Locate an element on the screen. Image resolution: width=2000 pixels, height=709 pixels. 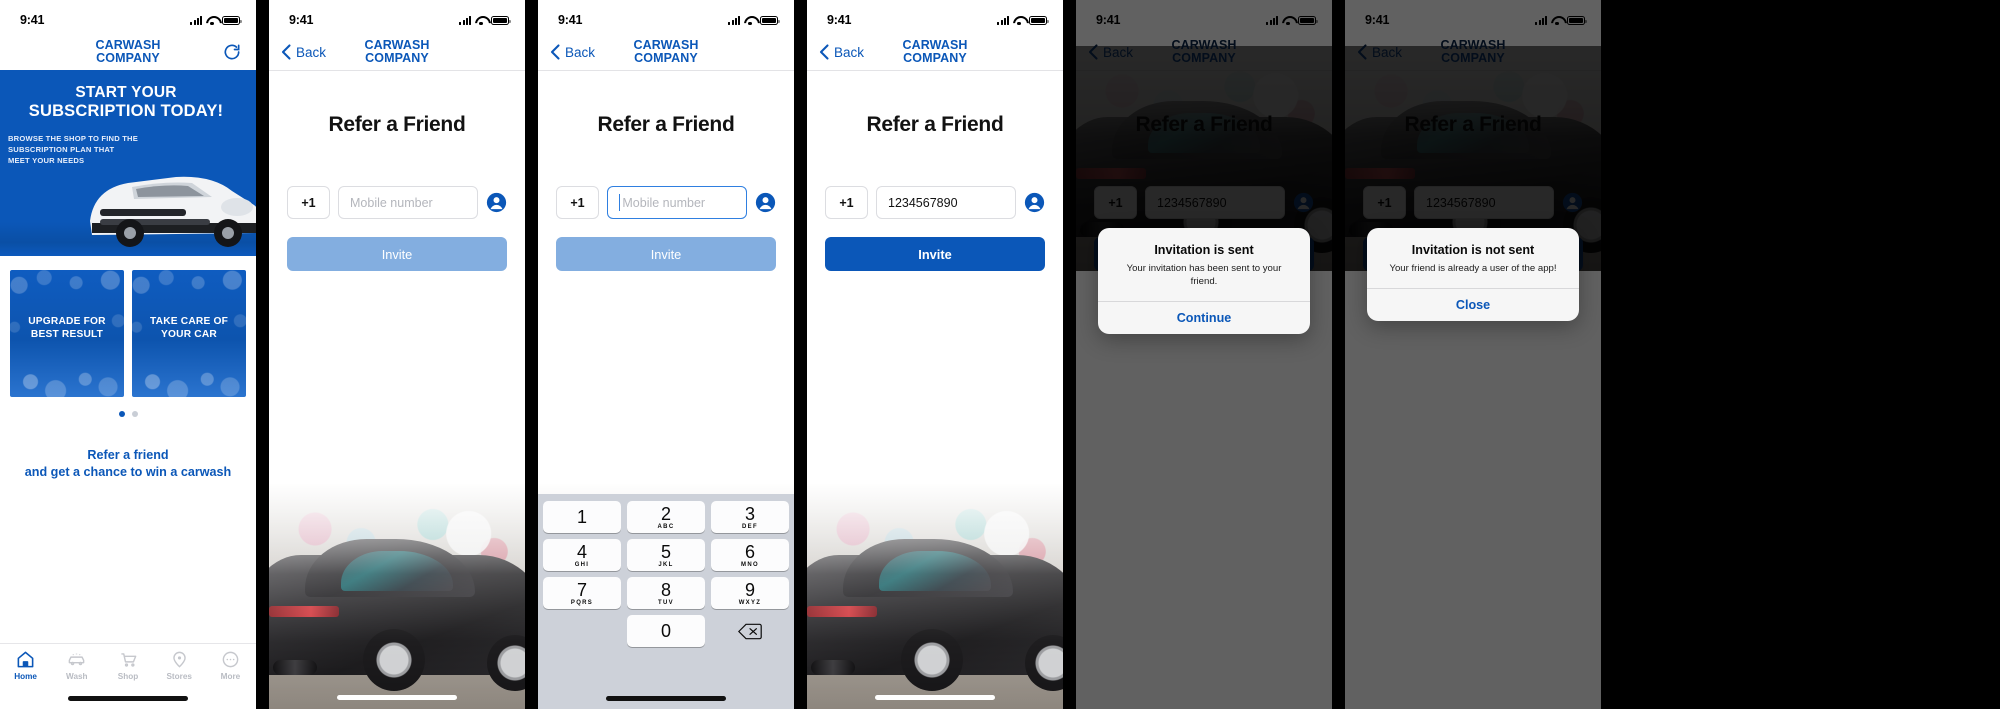
tab-wash: Wash is located at coordinates (76, 665).